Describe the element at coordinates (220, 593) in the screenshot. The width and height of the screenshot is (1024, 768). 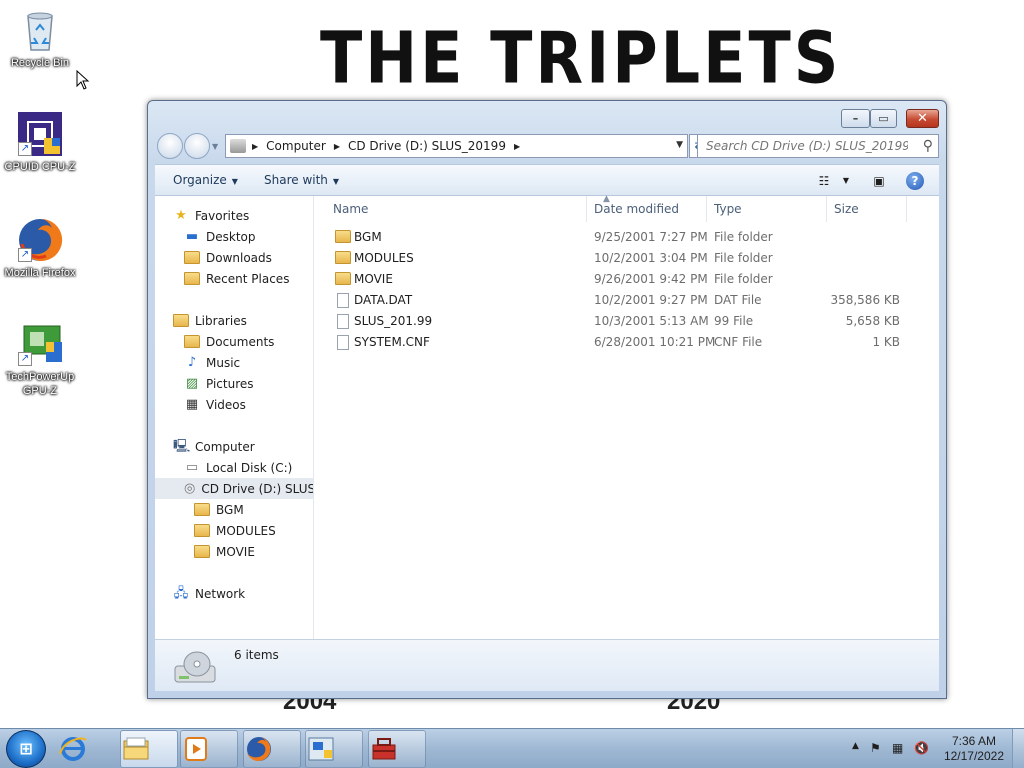
I see `nav-label: Network` at that location.